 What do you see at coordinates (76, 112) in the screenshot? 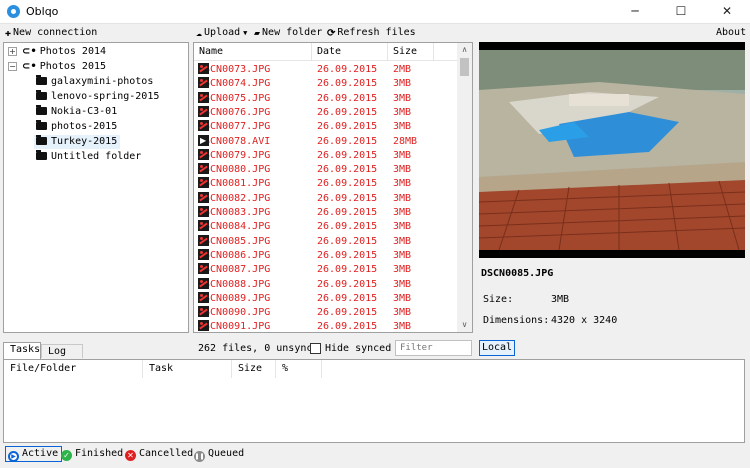
I see `tree-item-nokia-c3-01: Nokia-C3-01` at bounding box center [76, 112].